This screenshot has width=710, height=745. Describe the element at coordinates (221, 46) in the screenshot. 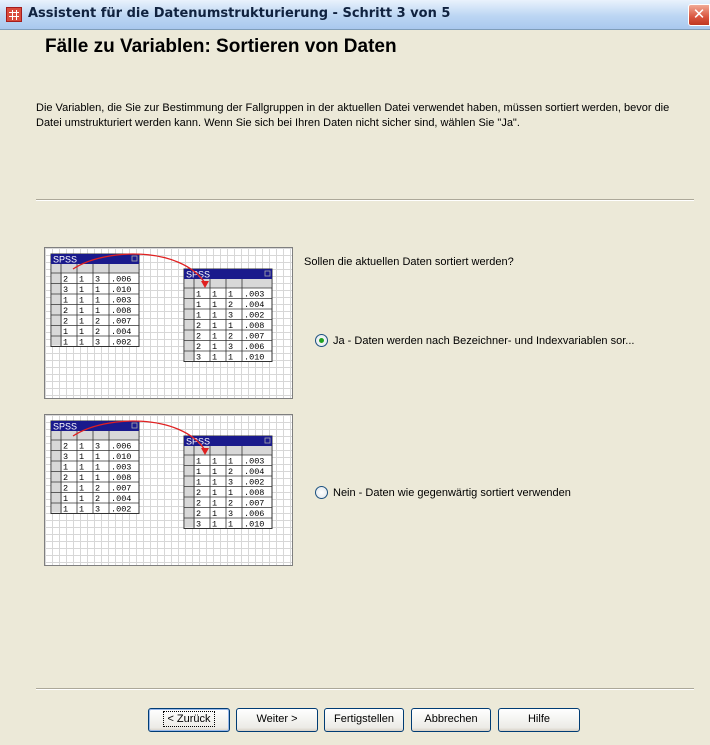

I see `page-heading: Fälle zu Variablen: Sortieren von Daten` at that location.